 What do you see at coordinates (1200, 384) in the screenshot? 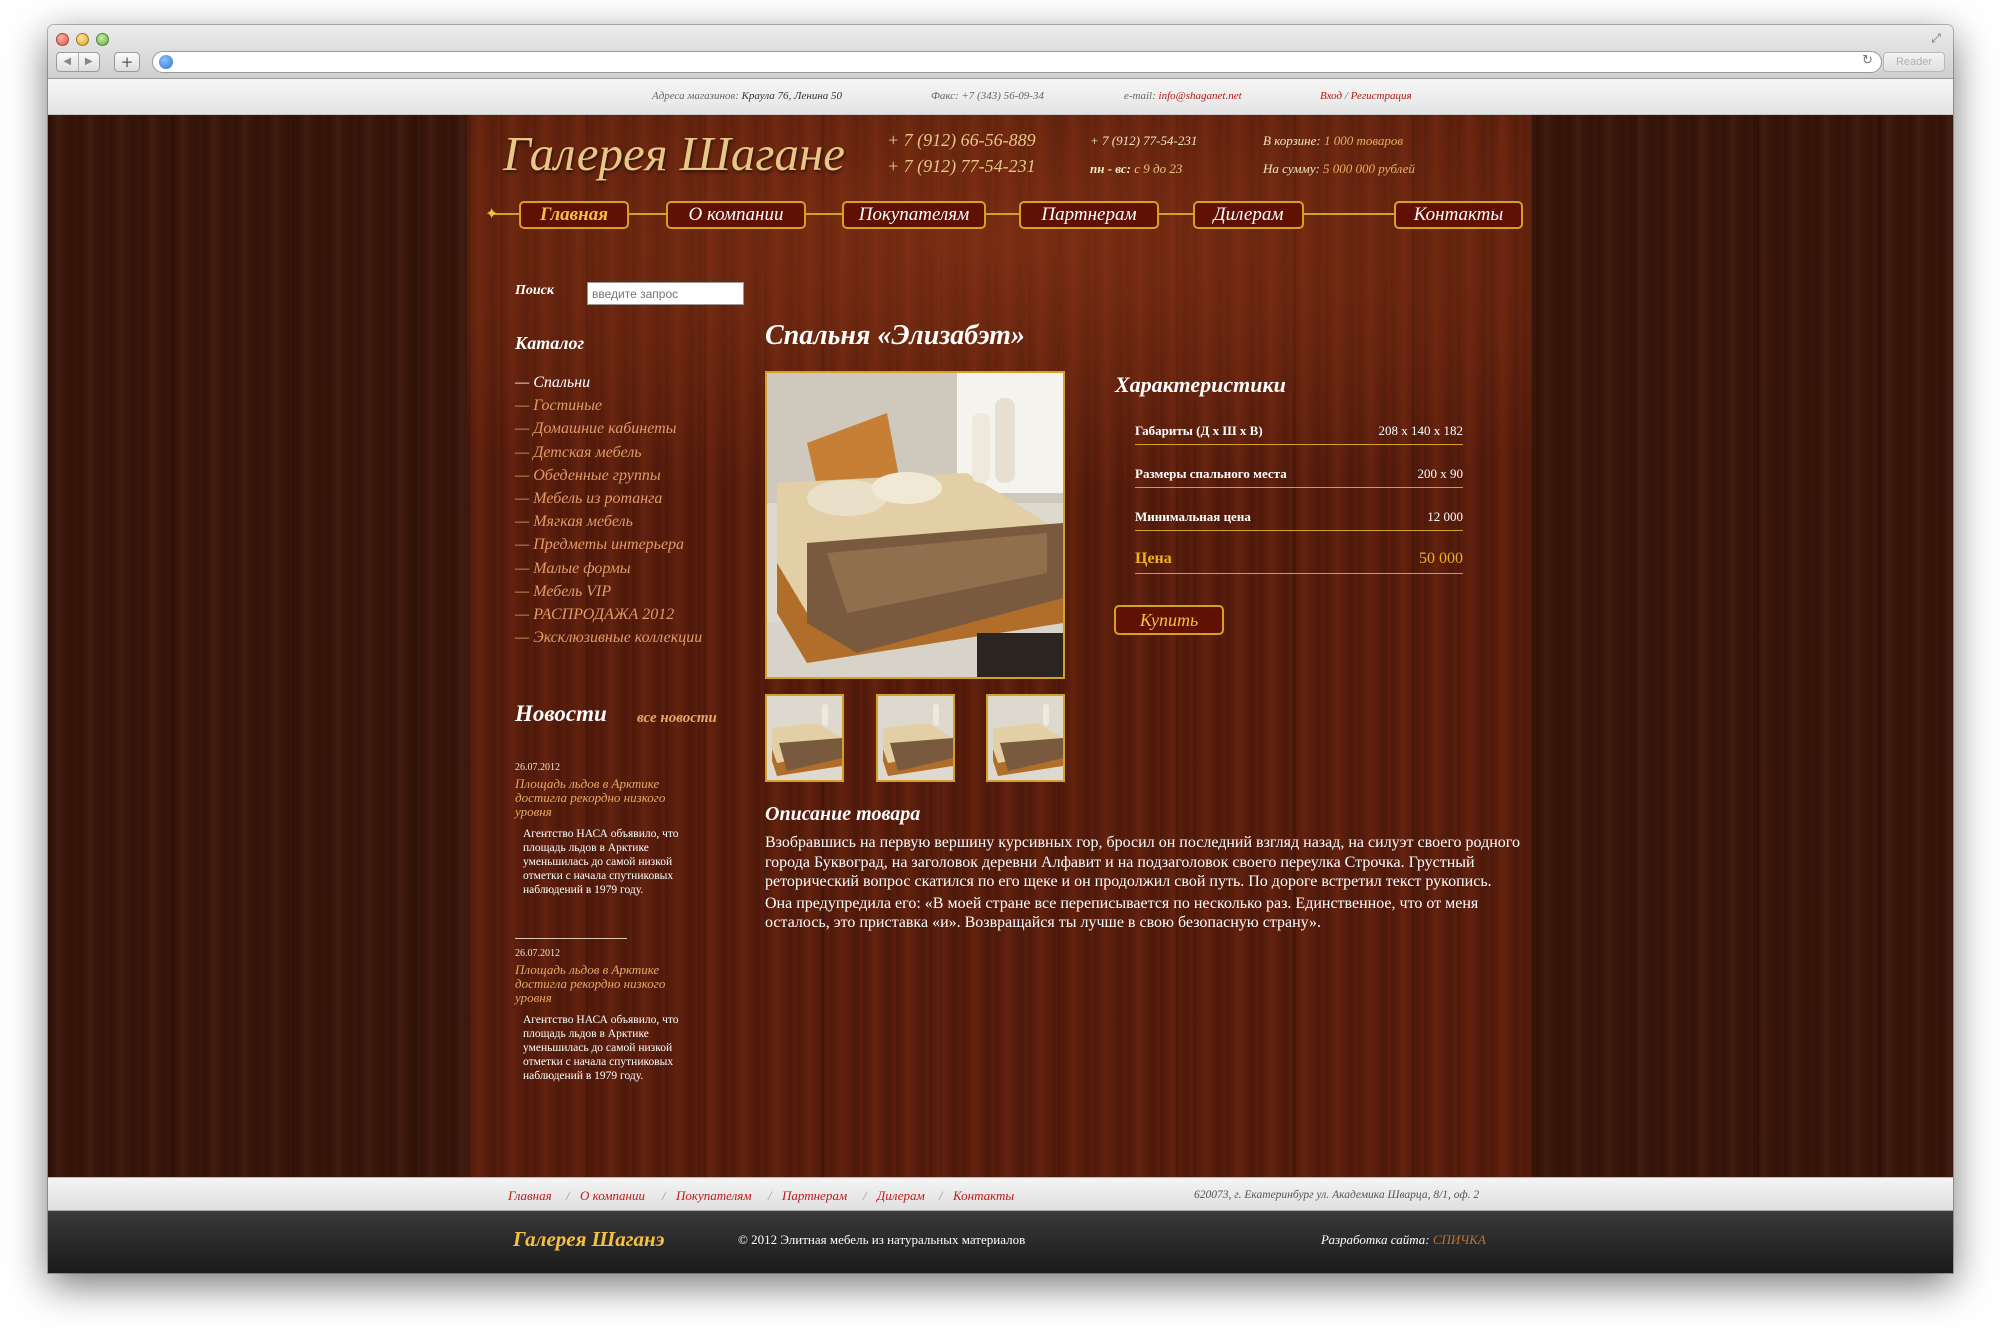
I see `characteristics-title: Характеристики` at bounding box center [1200, 384].